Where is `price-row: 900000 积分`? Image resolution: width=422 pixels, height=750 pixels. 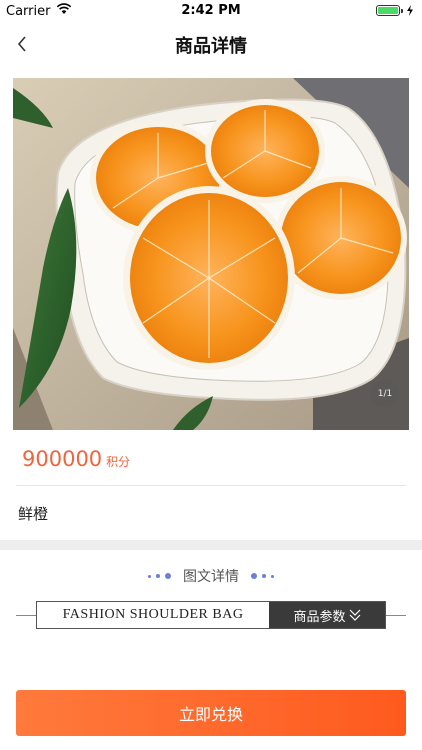 price-row: 900000 积分 is located at coordinates (76, 459).